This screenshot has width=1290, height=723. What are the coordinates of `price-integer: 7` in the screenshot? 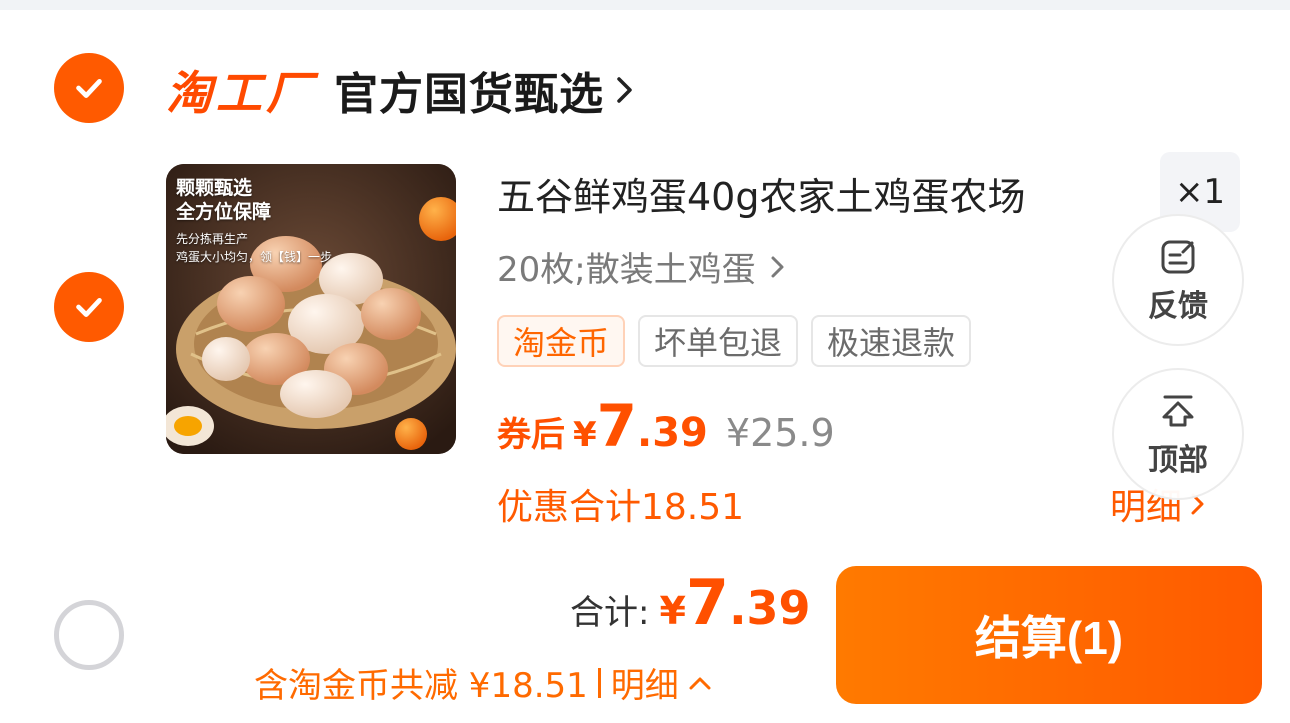 It's located at (617, 426).